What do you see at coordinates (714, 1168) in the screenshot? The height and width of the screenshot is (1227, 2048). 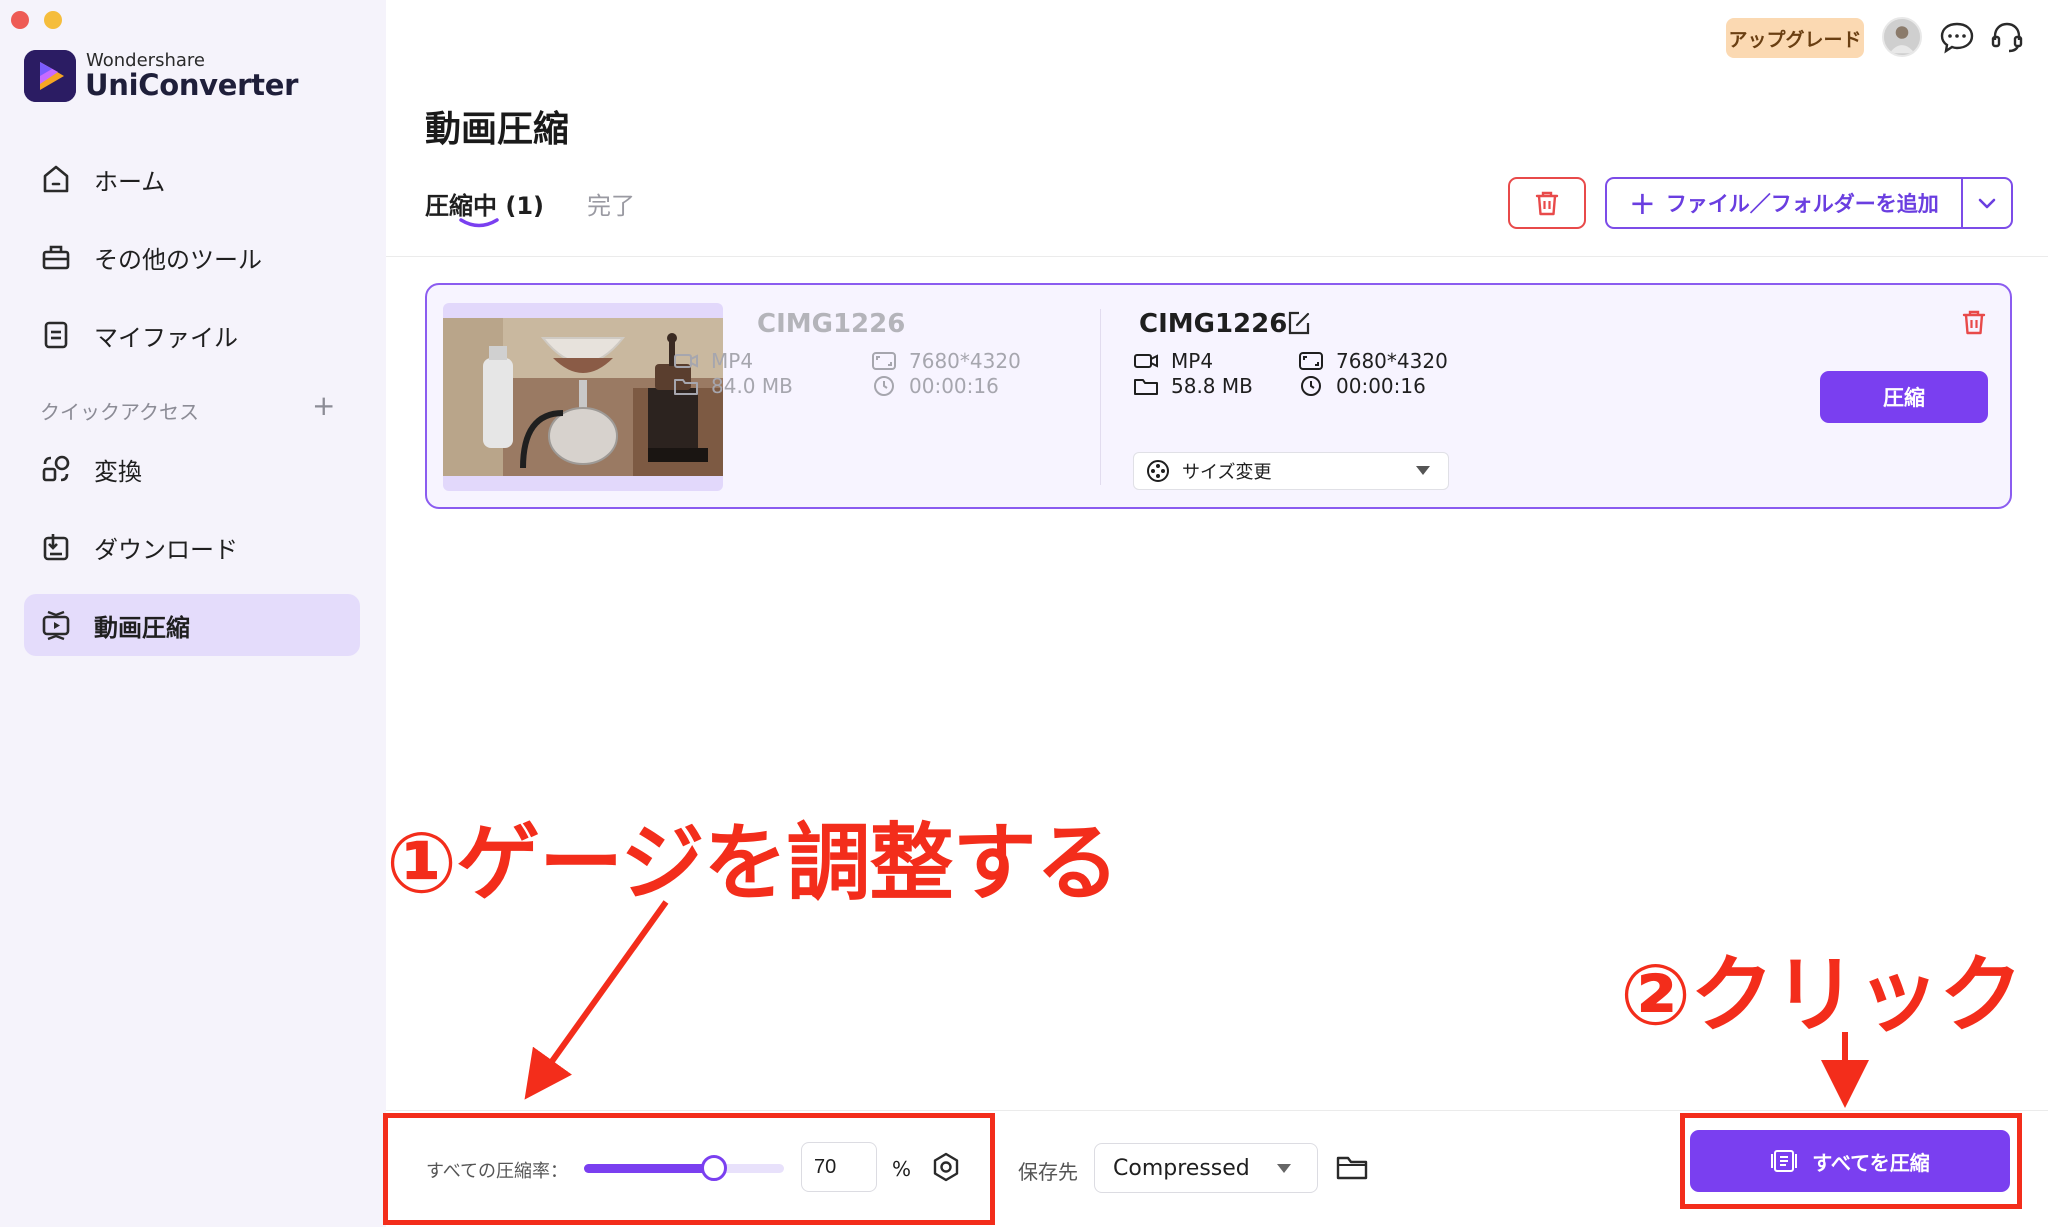 I see `slider-thumb` at bounding box center [714, 1168].